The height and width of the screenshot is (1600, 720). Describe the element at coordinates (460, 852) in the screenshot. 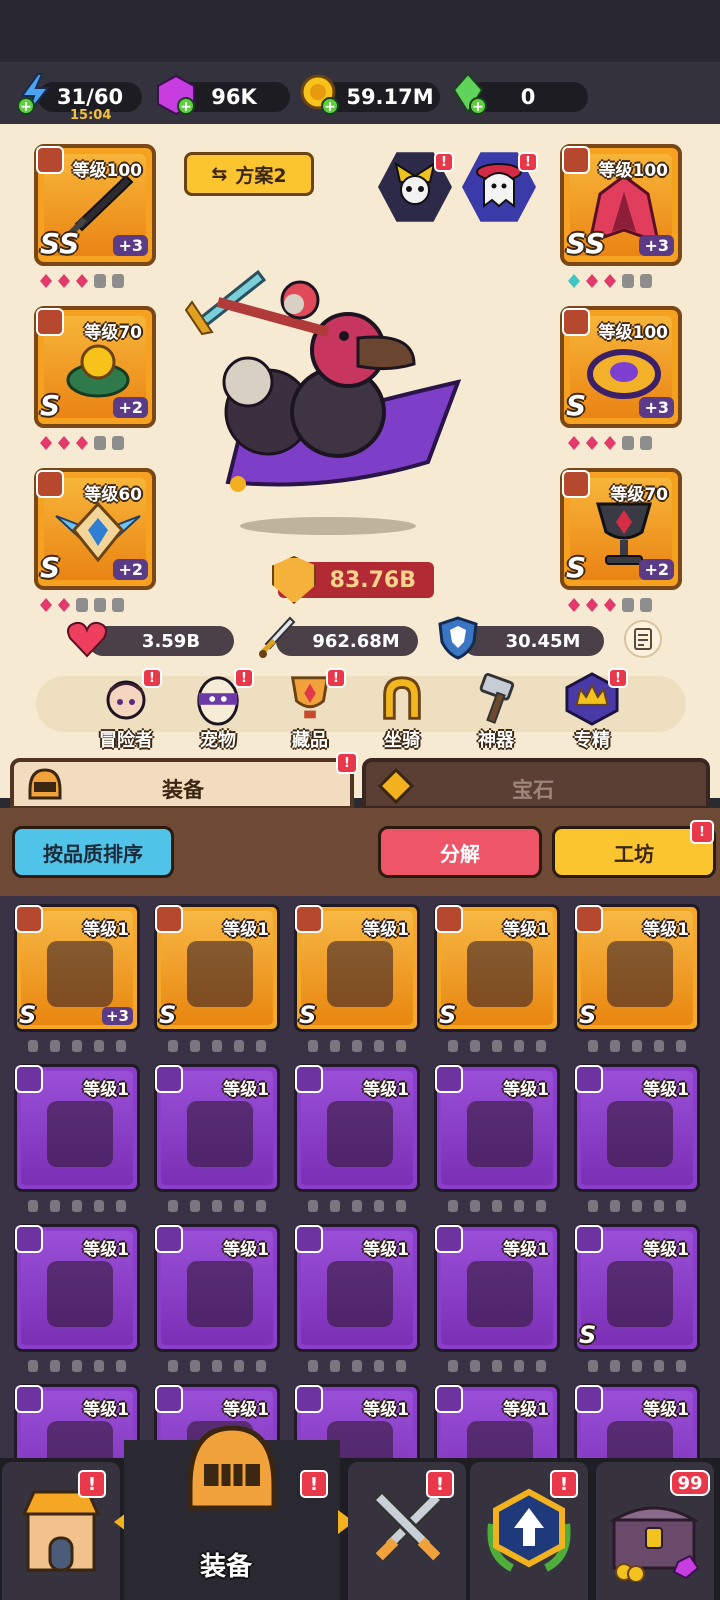

I see `dismantle-button: 分解` at that location.